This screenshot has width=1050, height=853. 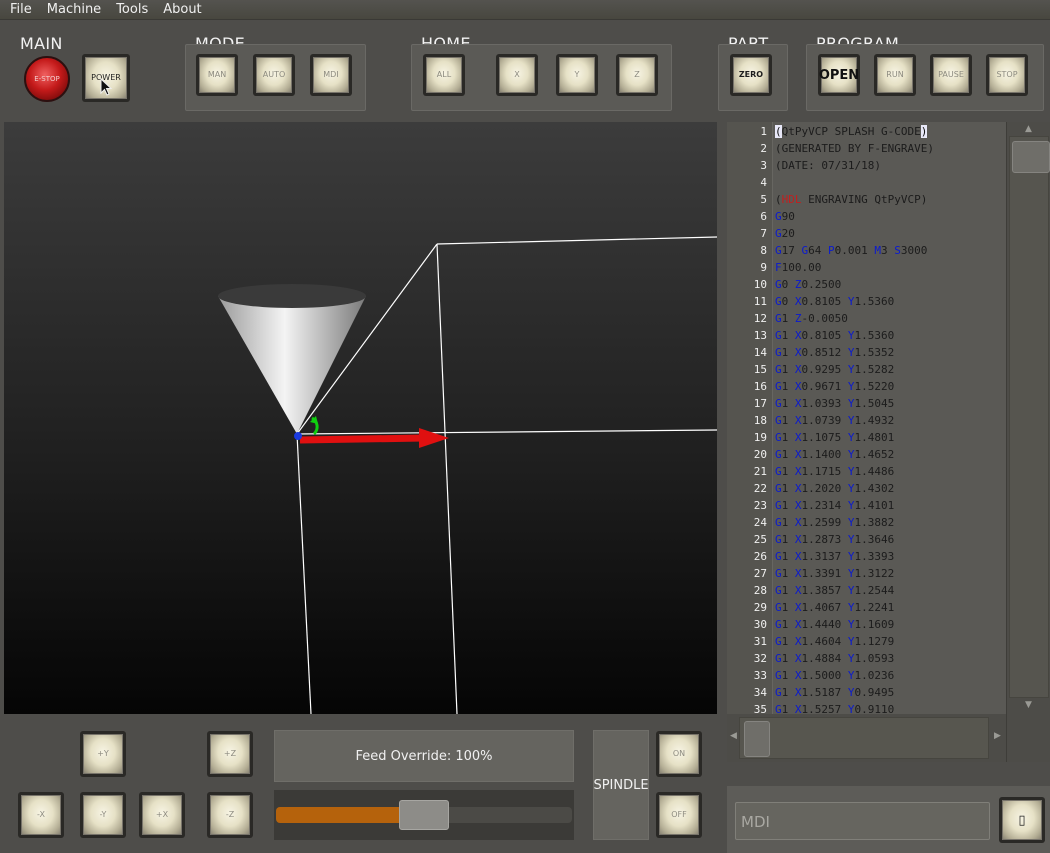 I want to click on gcode-line: 6 G90, so click(x=866, y=216).